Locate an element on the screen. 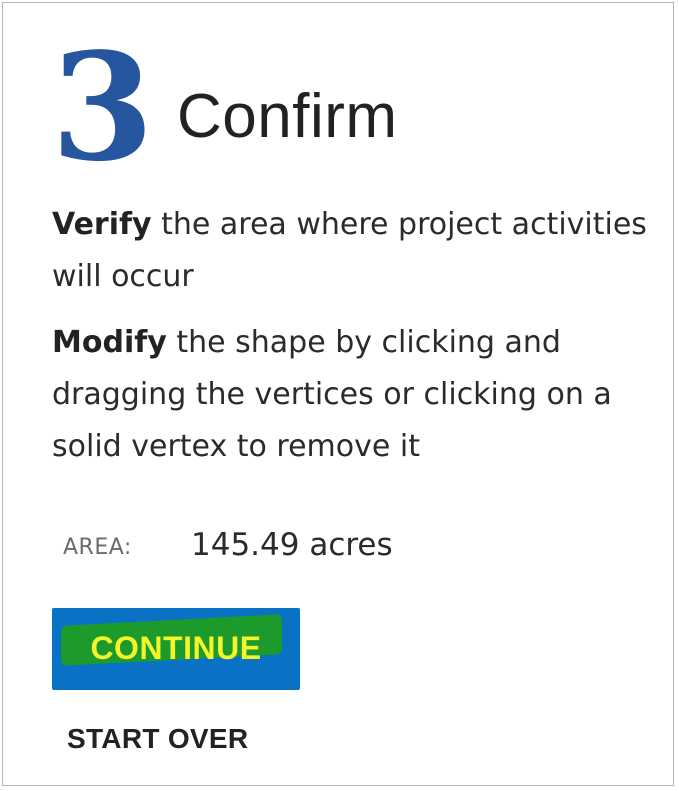 This screenshot has height=791, width=679. step-title: Confirm is located at coordinates (287, 116).